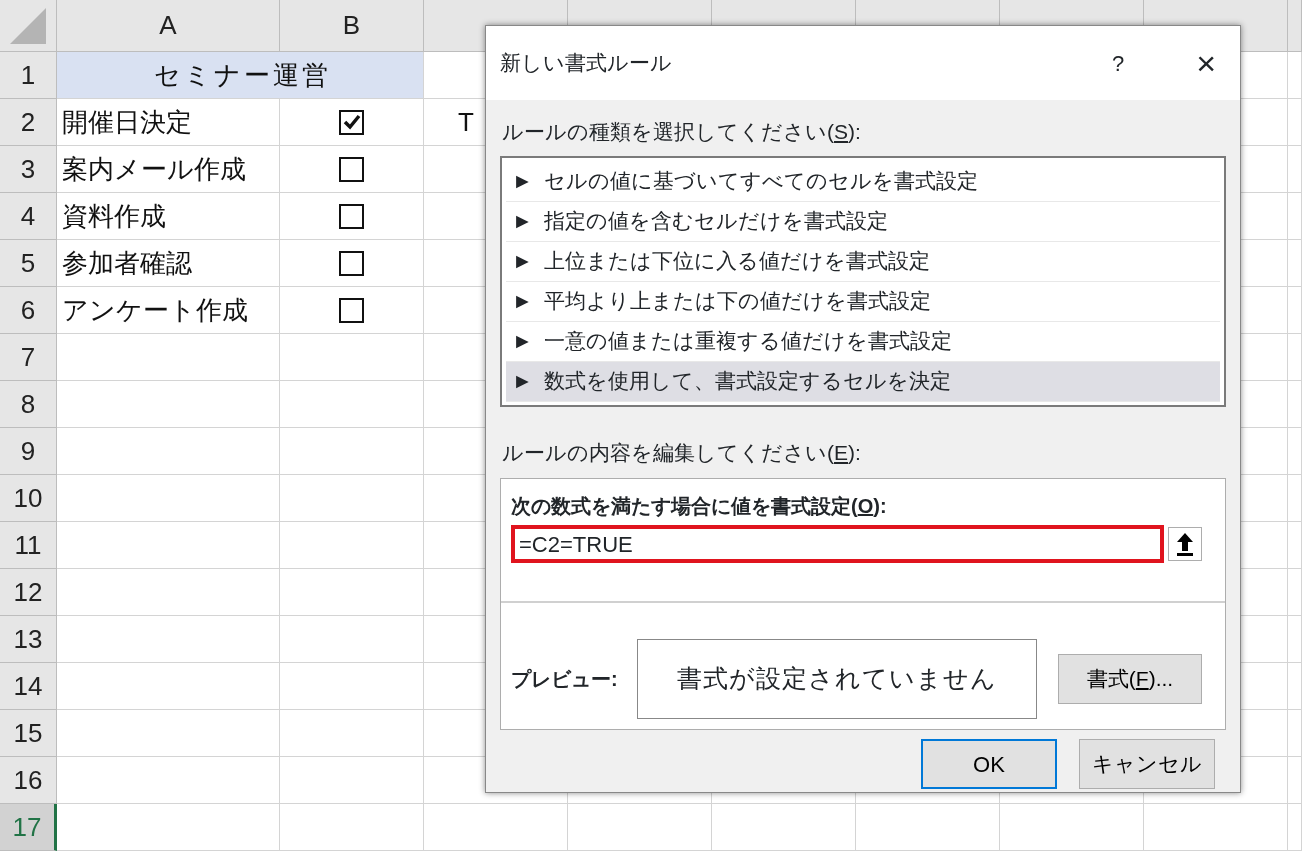  Describe the element at coordinates (28, 75) in the screenshot. I see `row-header: 1` at that location.